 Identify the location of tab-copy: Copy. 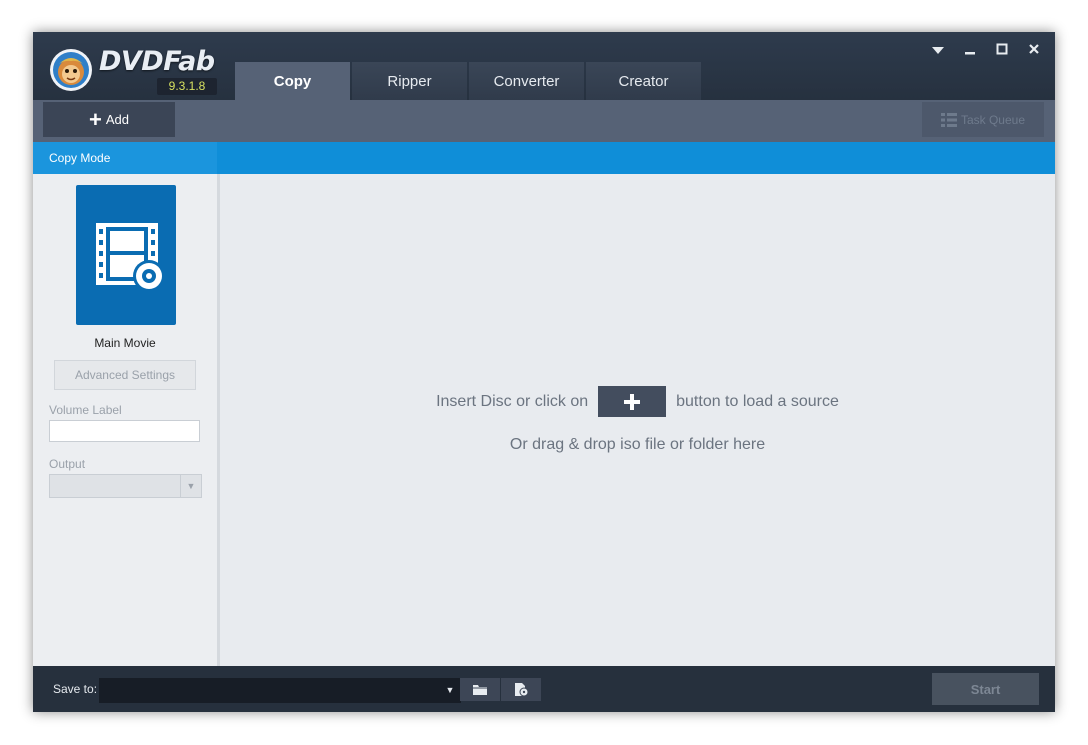
(292, 81).